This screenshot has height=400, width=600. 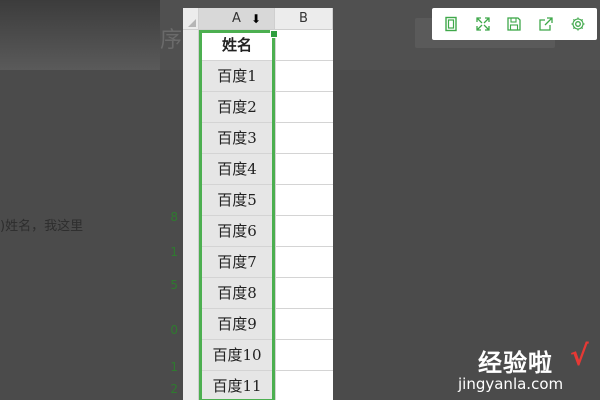 I want to click on fit-page-icon, so click(x=451, y=24).